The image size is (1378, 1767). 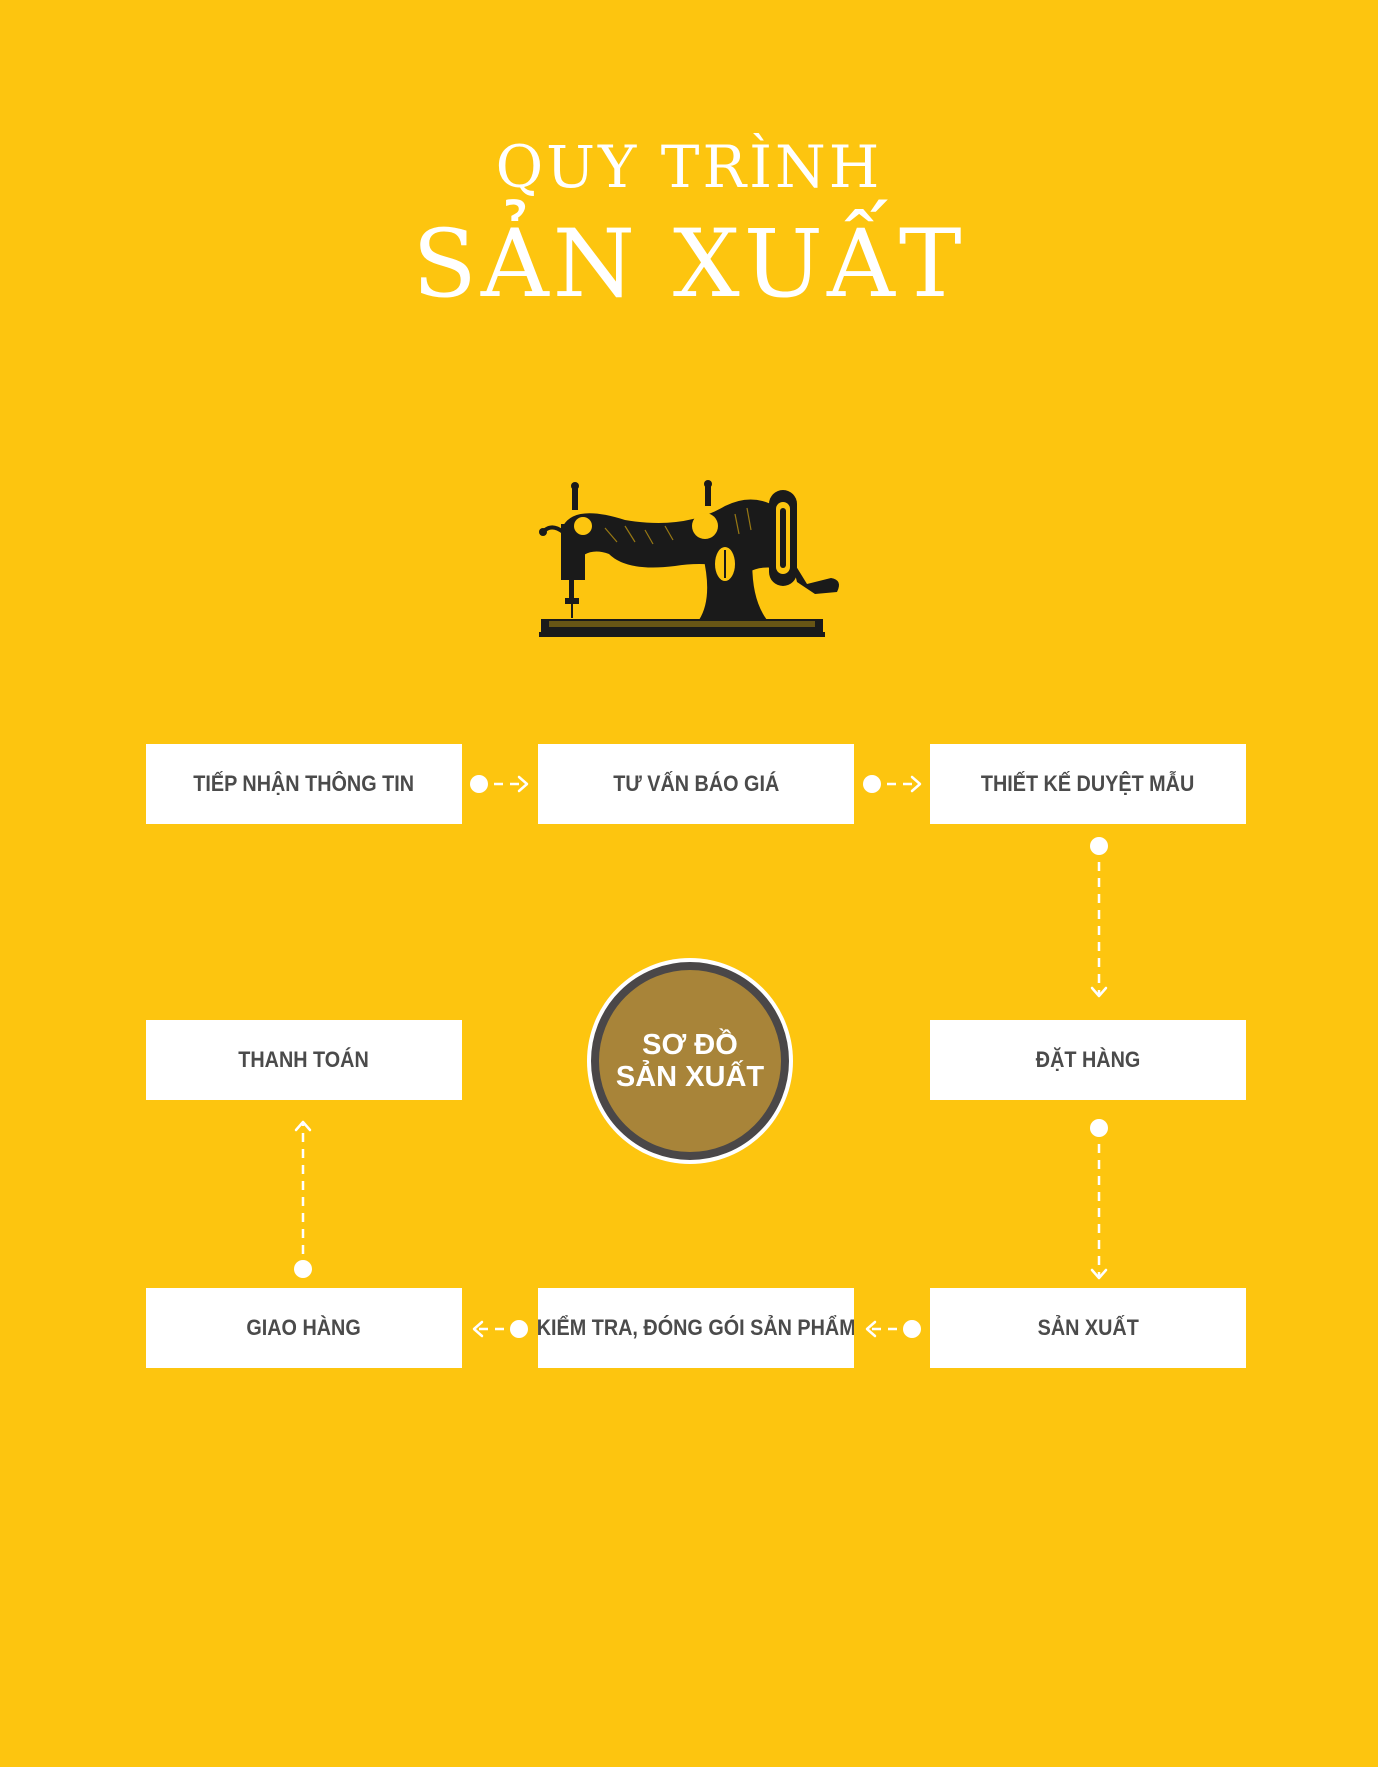 I want to click on step-box-3: THIẾT KẾ DUYỆT MẪU, so click(x=1088, y=784).